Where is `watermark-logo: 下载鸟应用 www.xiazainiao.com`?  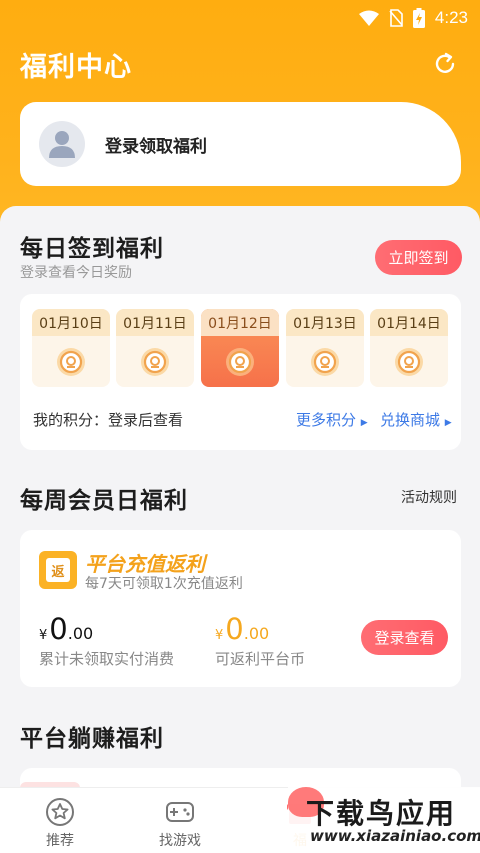
watermark-logo: 下载鸟应用 www.xiazainiao.com is located at coordinates (384, 820).